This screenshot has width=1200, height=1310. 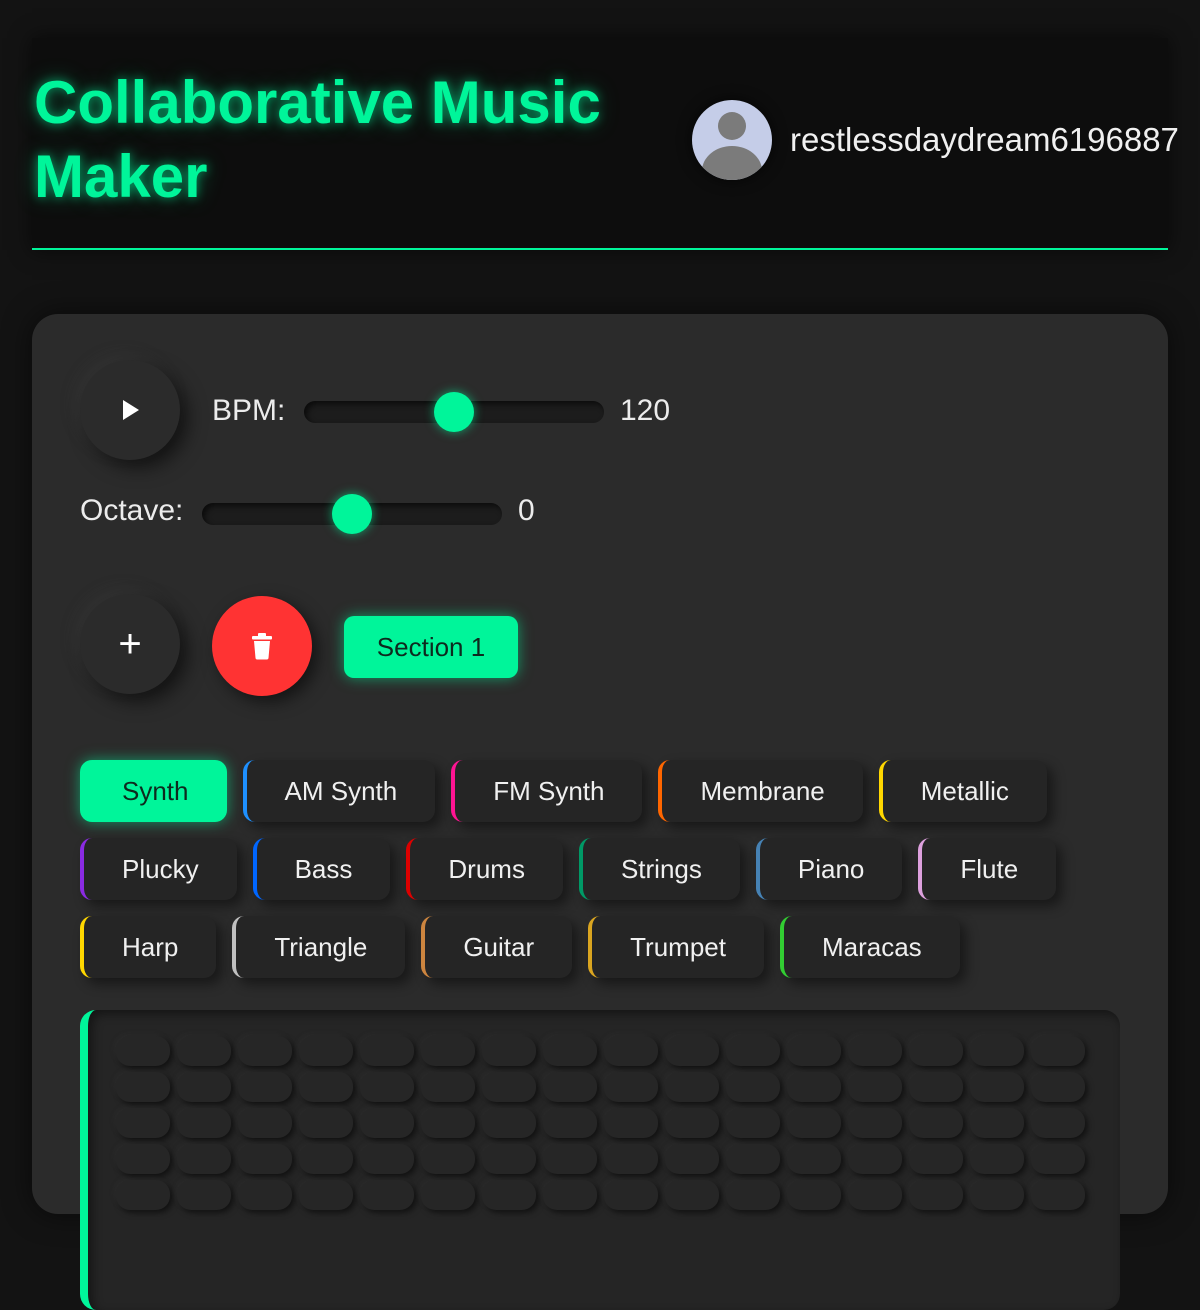 I want to click on octave-slider, so click(x=352, y=514).